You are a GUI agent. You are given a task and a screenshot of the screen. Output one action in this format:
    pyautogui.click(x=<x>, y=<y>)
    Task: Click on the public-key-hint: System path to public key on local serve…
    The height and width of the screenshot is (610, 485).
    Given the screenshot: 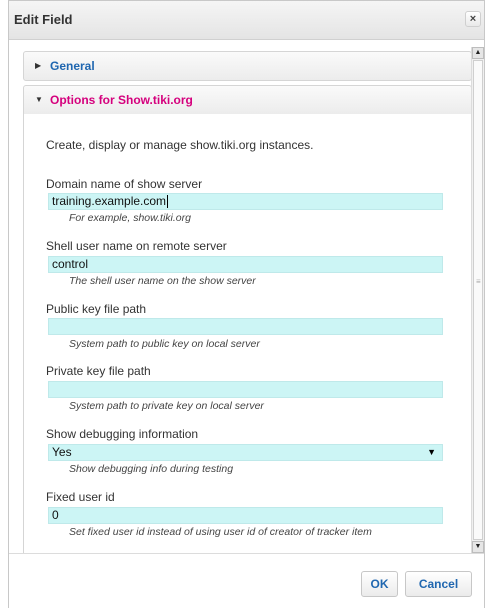 What is the action you would take?
    pyautogui.click(x=164, y=344)
    